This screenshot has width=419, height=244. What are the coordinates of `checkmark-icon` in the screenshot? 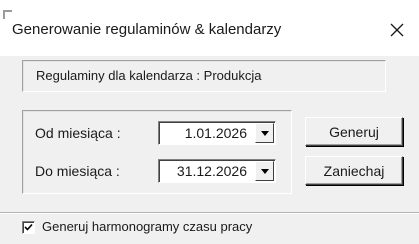 It's located at (28, 227).